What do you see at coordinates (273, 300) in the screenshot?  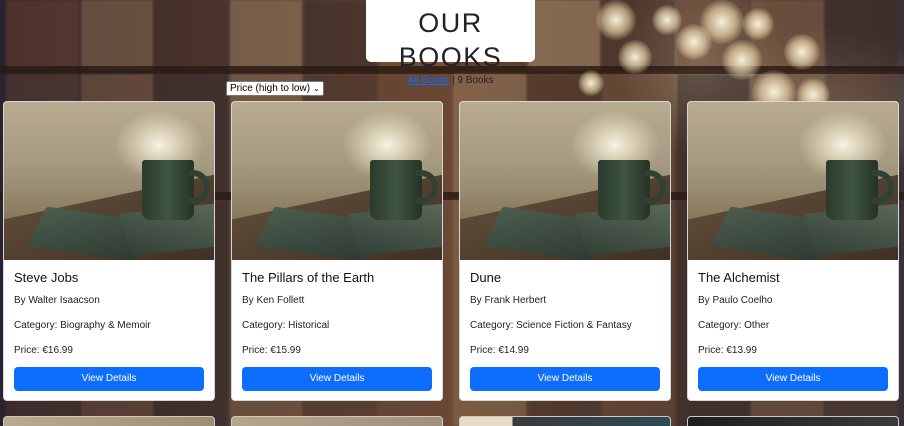 I see `book-author: By Ken Follett` at bounding box center [273, 300].